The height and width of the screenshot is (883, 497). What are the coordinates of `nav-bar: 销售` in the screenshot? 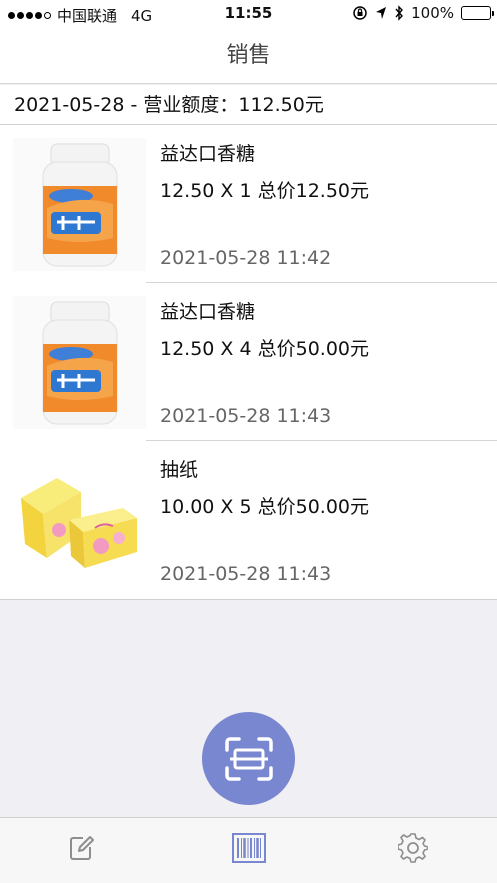 It's located at (248, 56).